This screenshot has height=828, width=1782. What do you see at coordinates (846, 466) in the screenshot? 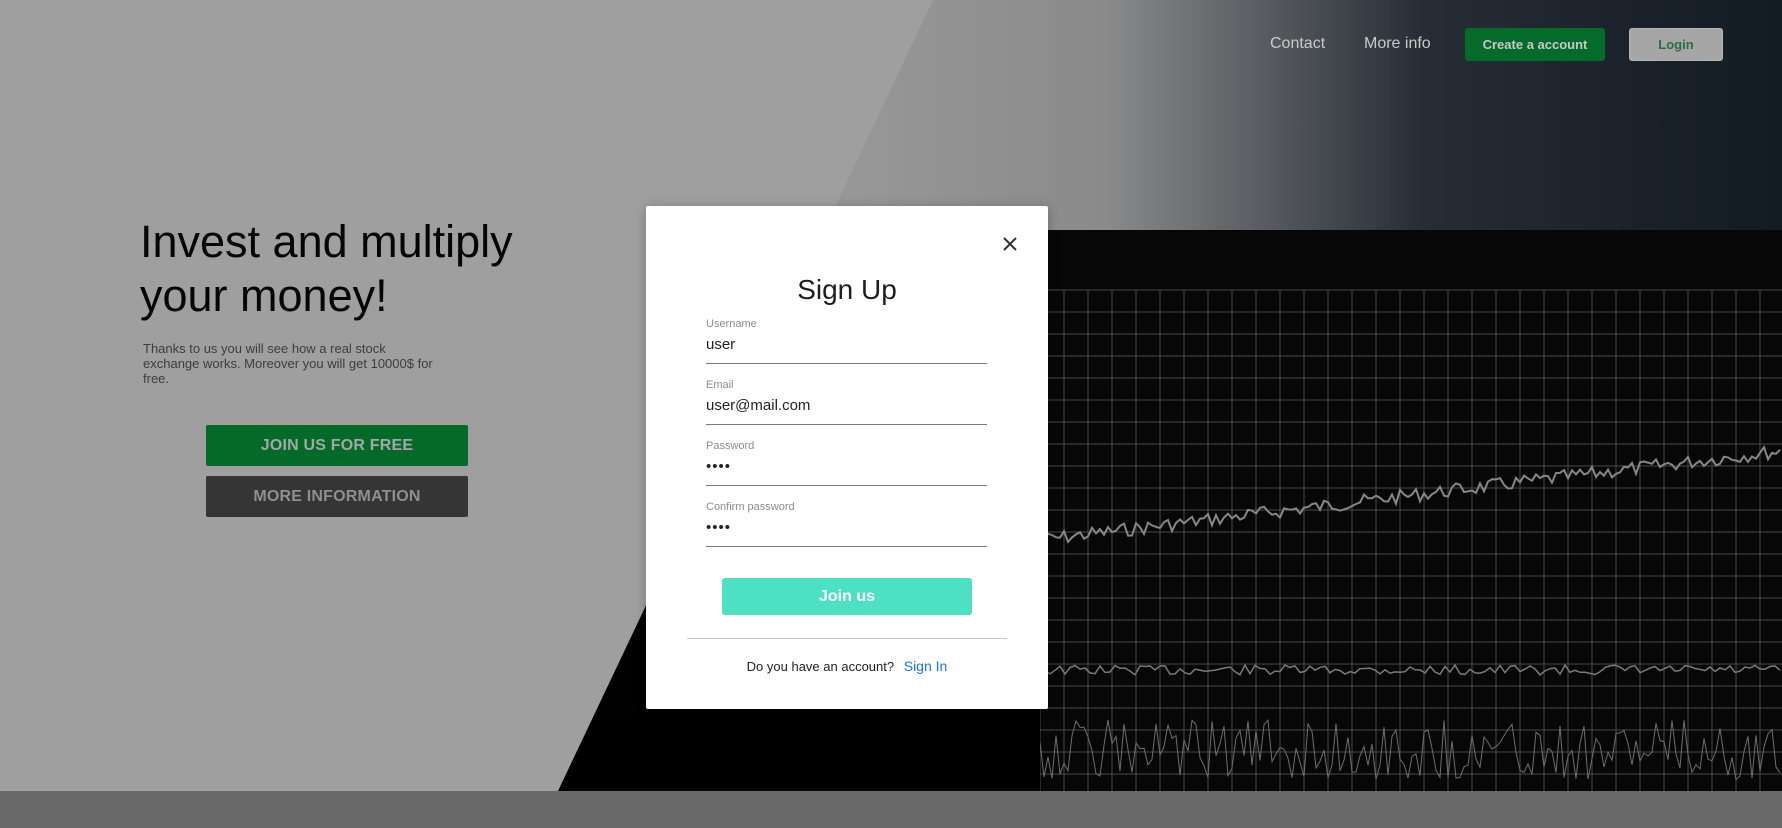
I see `password-input` at bounding box center [846, 466].